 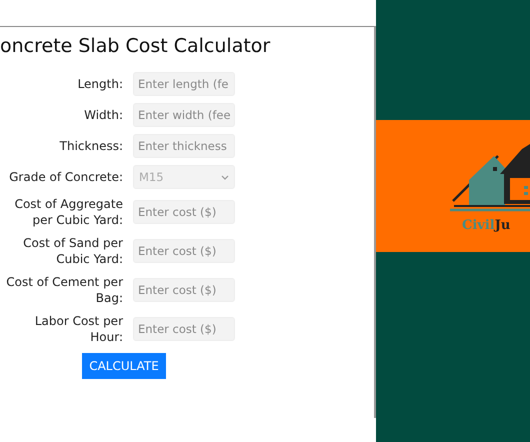 What do you see at coordinates (184, 146) in the screenshot?
I see `input-field: Enter thickness` at bounding box center [184, 146].